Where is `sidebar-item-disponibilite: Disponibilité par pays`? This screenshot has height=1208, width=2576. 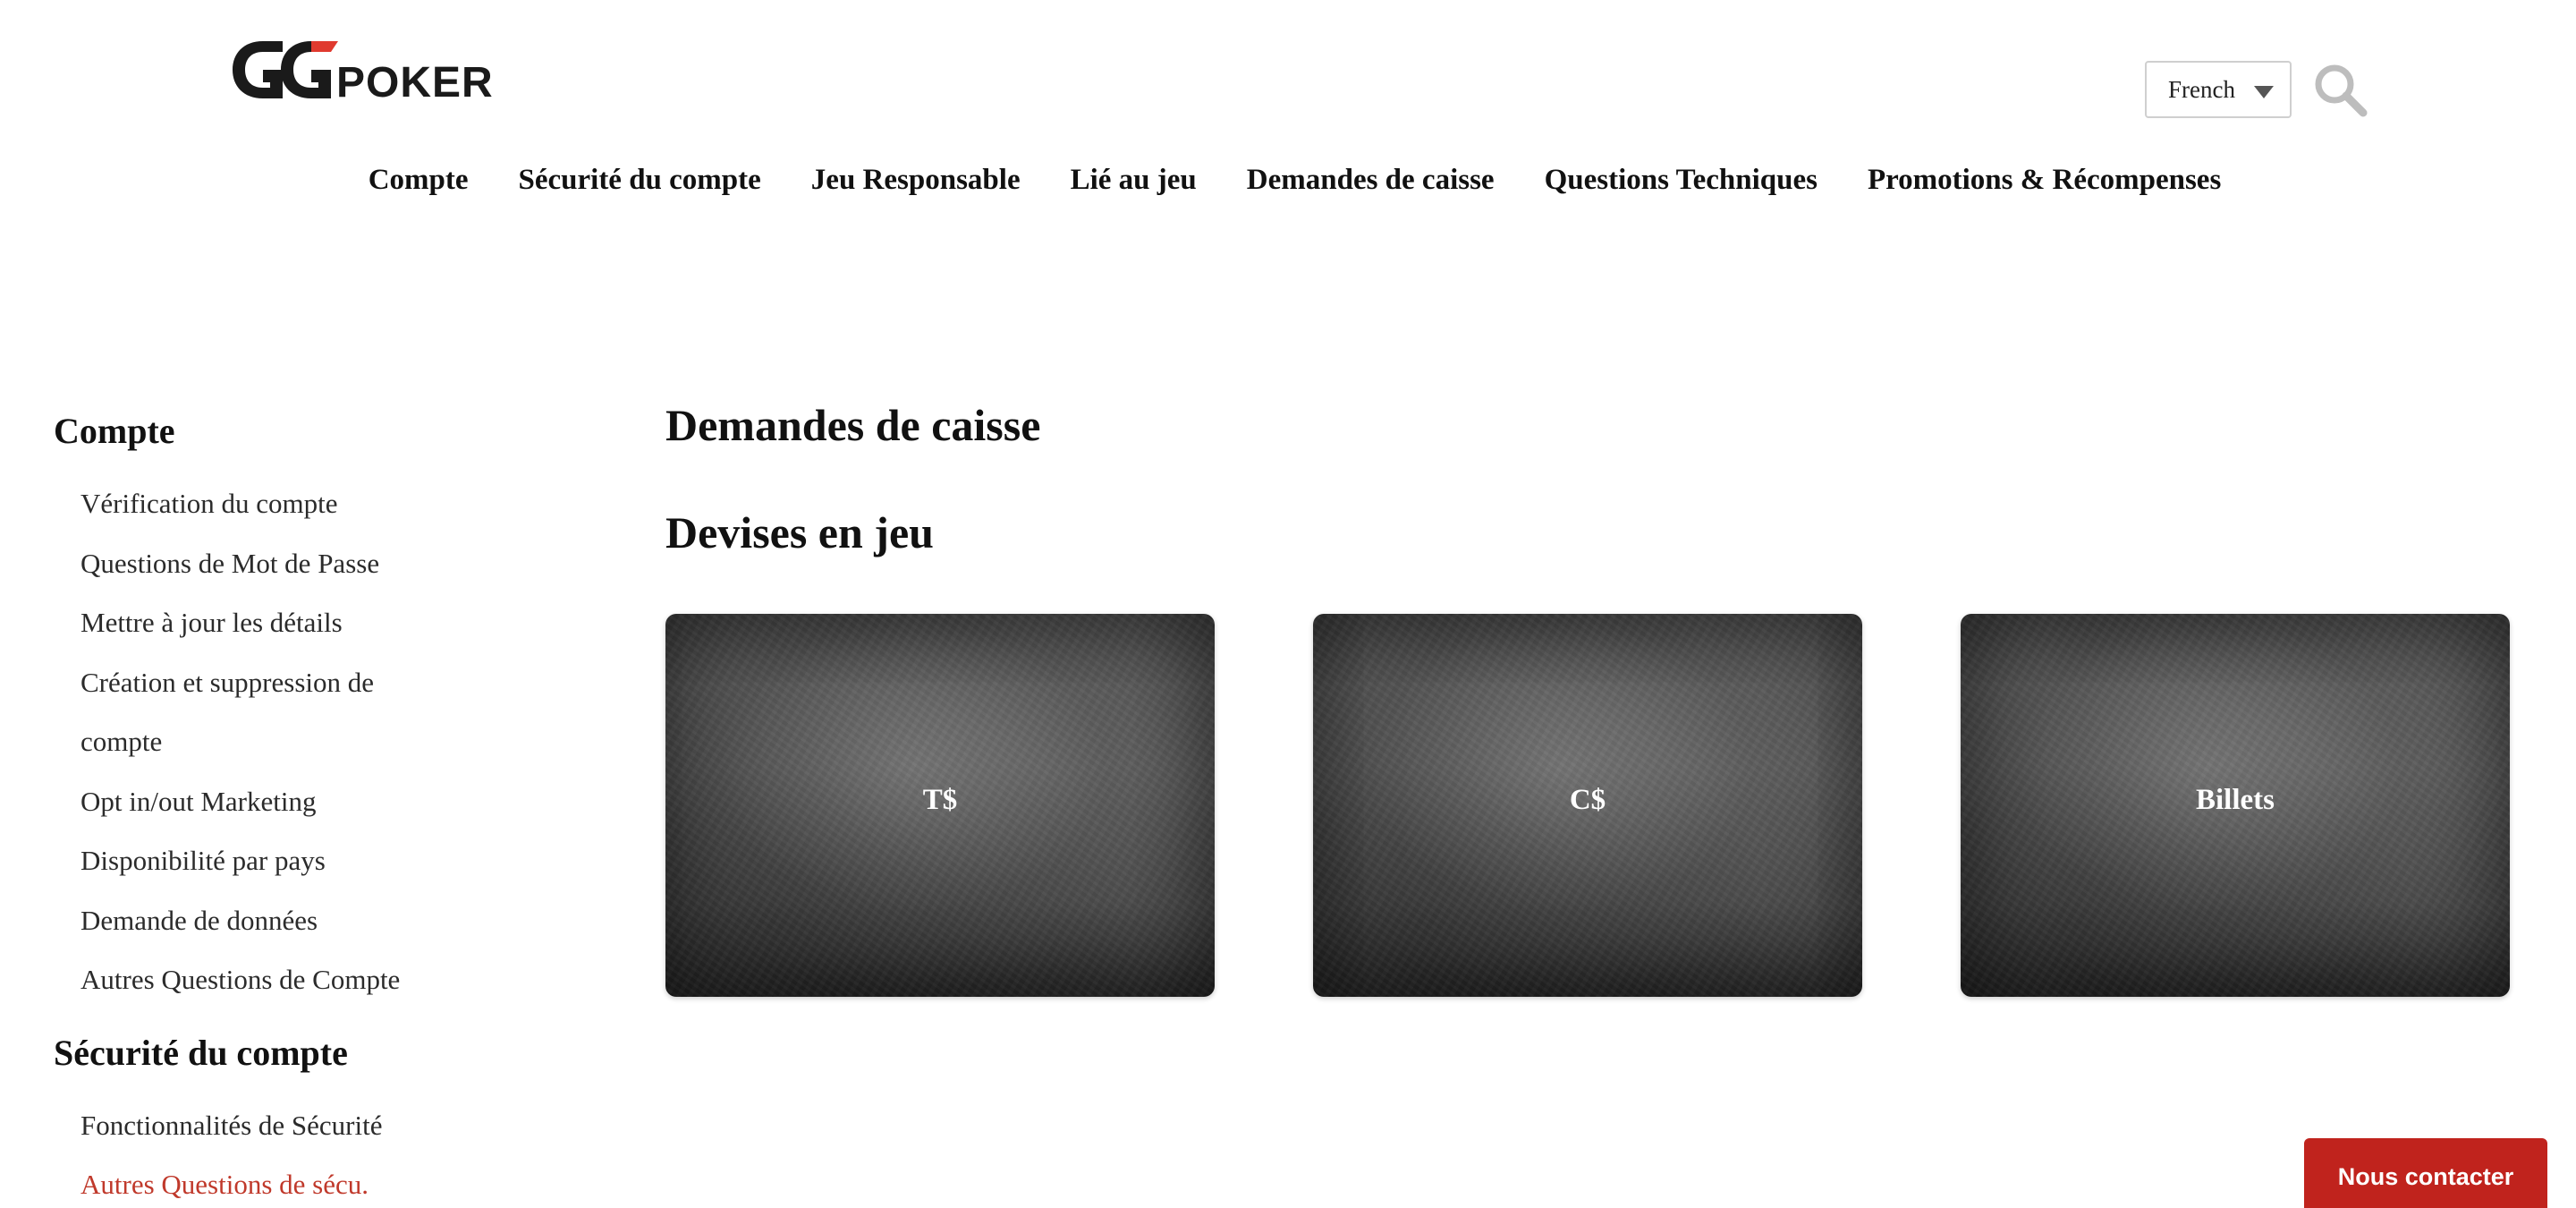 sidebar-item-disponibilite: Disponibilité par pays is located at coordinates (255, 861).